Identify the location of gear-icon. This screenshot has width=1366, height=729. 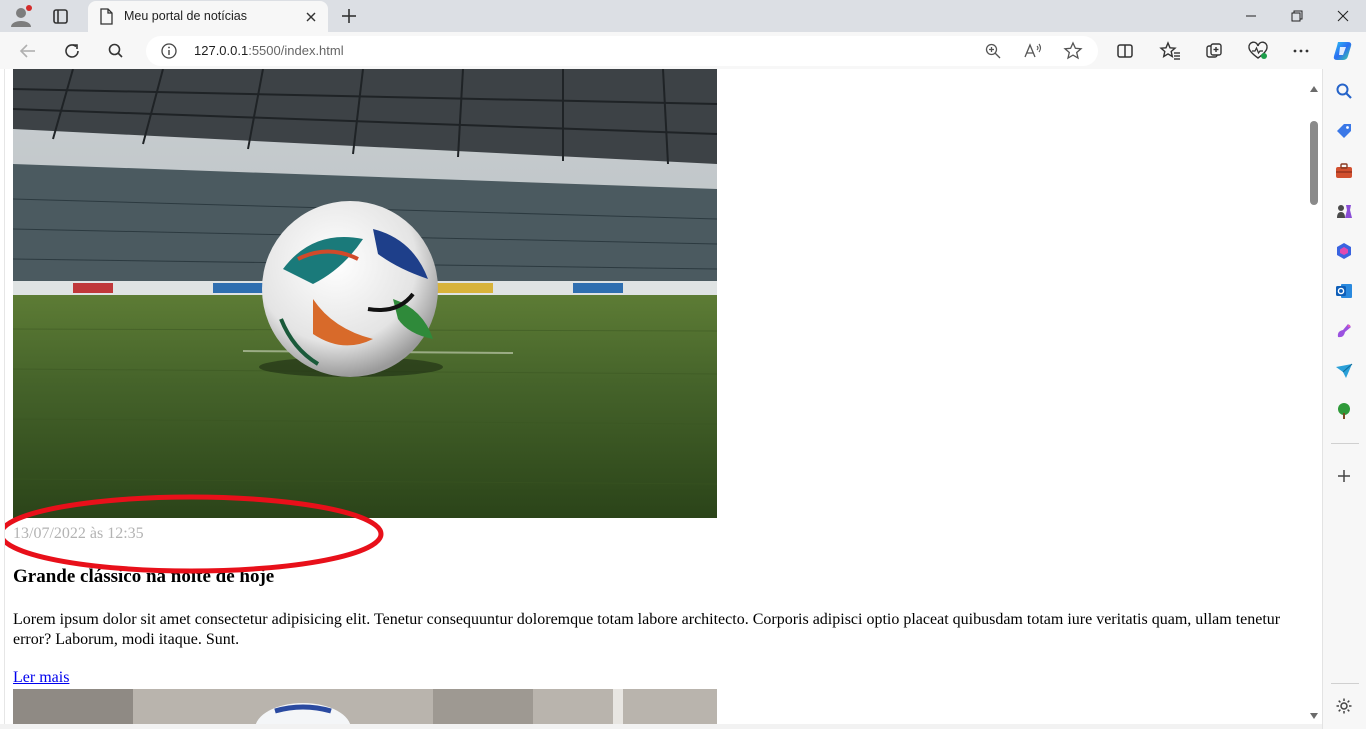
(1344, 706).